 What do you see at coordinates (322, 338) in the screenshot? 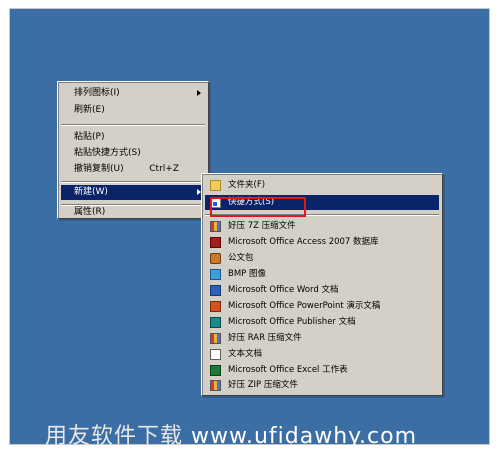
I see `new-item-rar-archive: 好压 RAR 压缩文件` at bounding box center [322, 338].